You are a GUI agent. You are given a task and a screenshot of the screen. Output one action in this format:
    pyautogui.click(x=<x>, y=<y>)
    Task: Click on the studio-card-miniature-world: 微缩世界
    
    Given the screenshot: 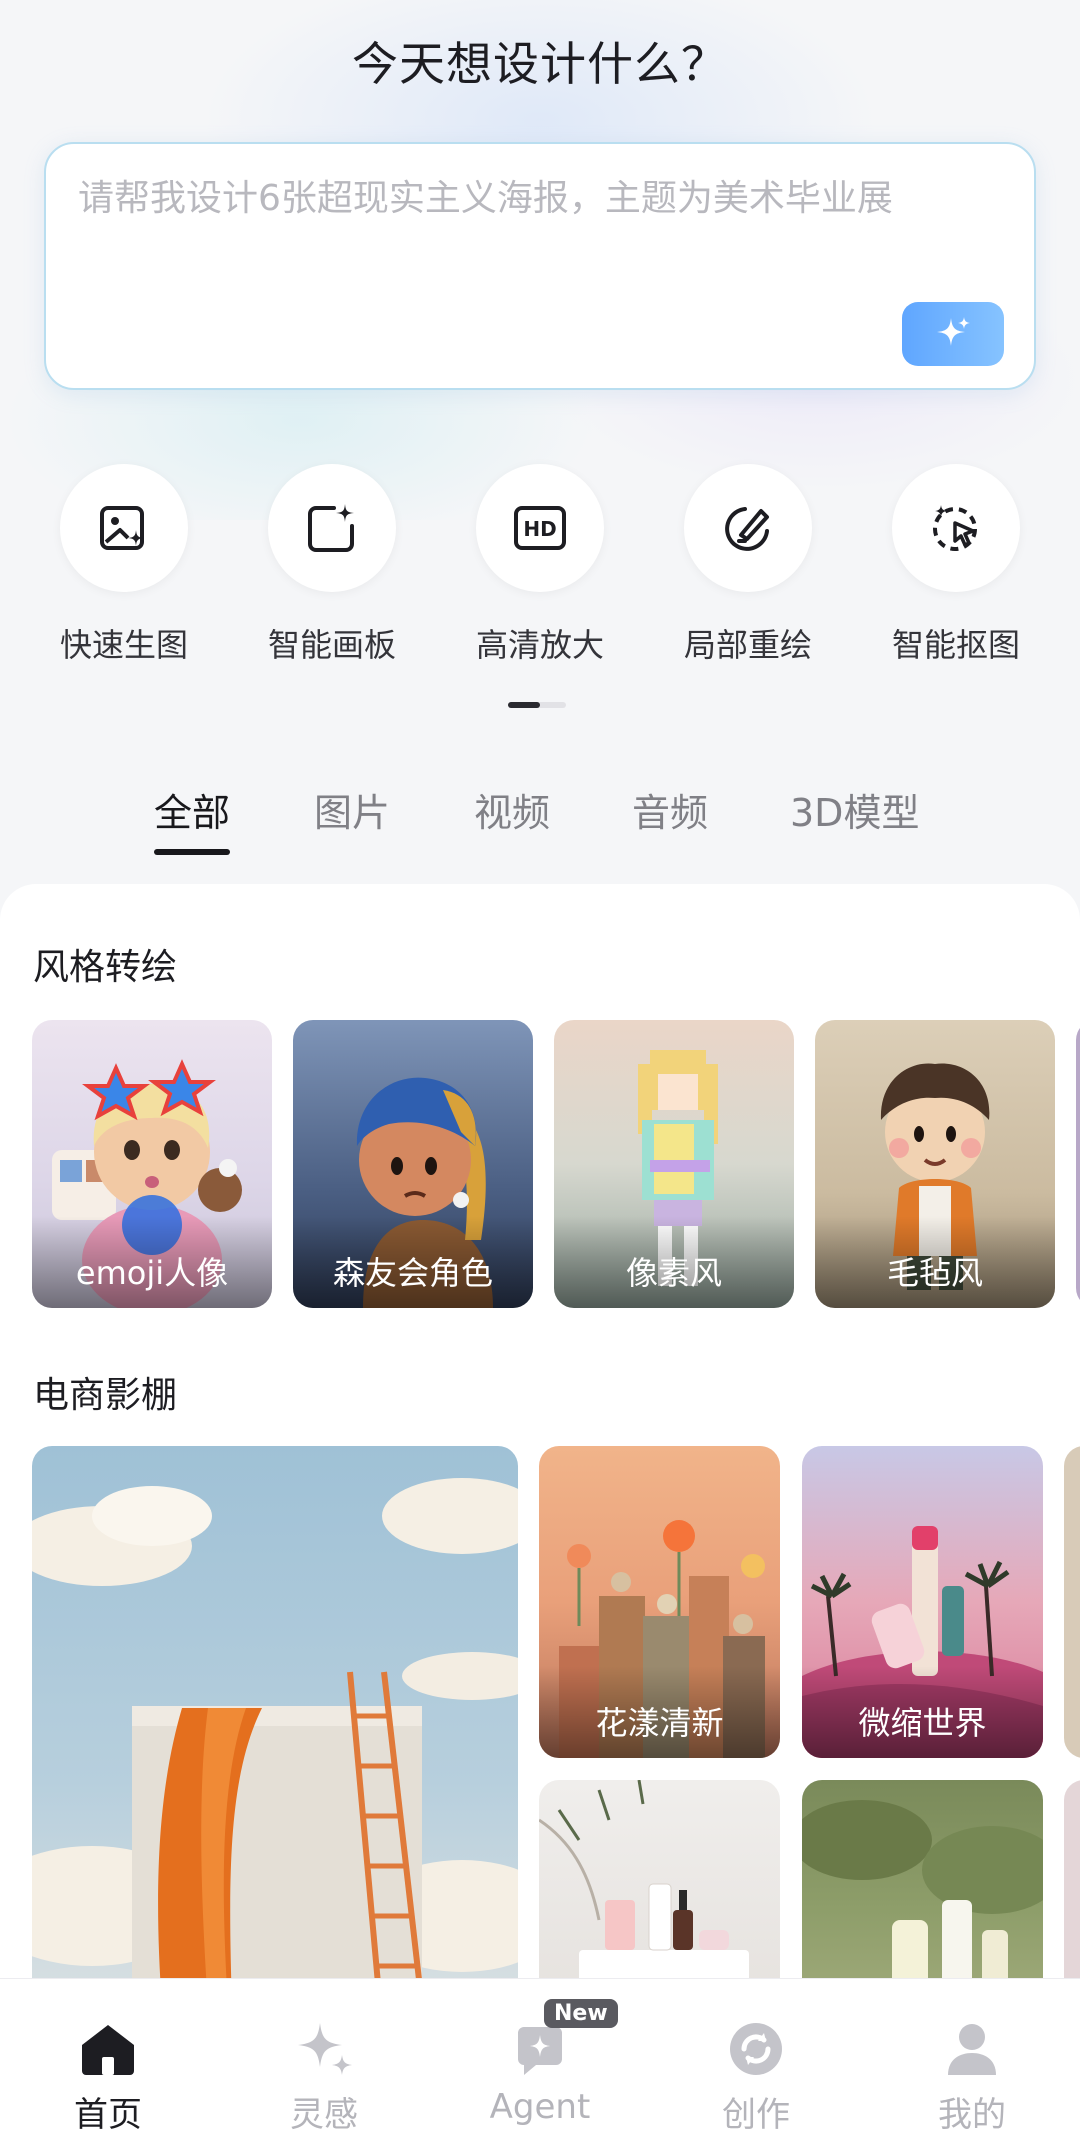 What is the action you would take?
    pyautogui.click(x=922, y=1602)
    